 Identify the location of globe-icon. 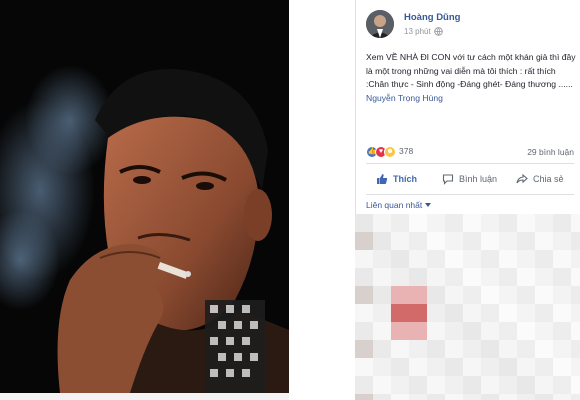
(438, 31).